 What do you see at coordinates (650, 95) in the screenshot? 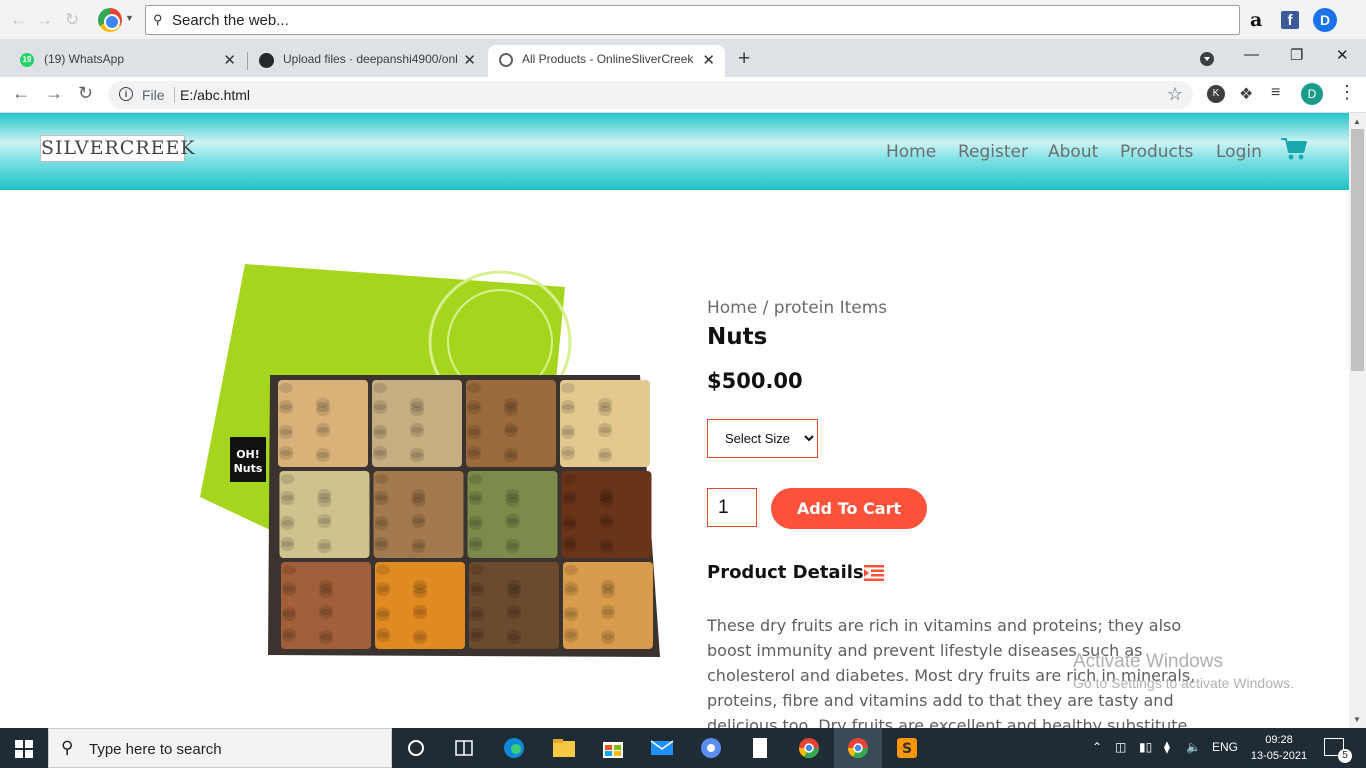
I see `omnibox: i File E:/abc.html ☆` at bounding box center [650, 95].